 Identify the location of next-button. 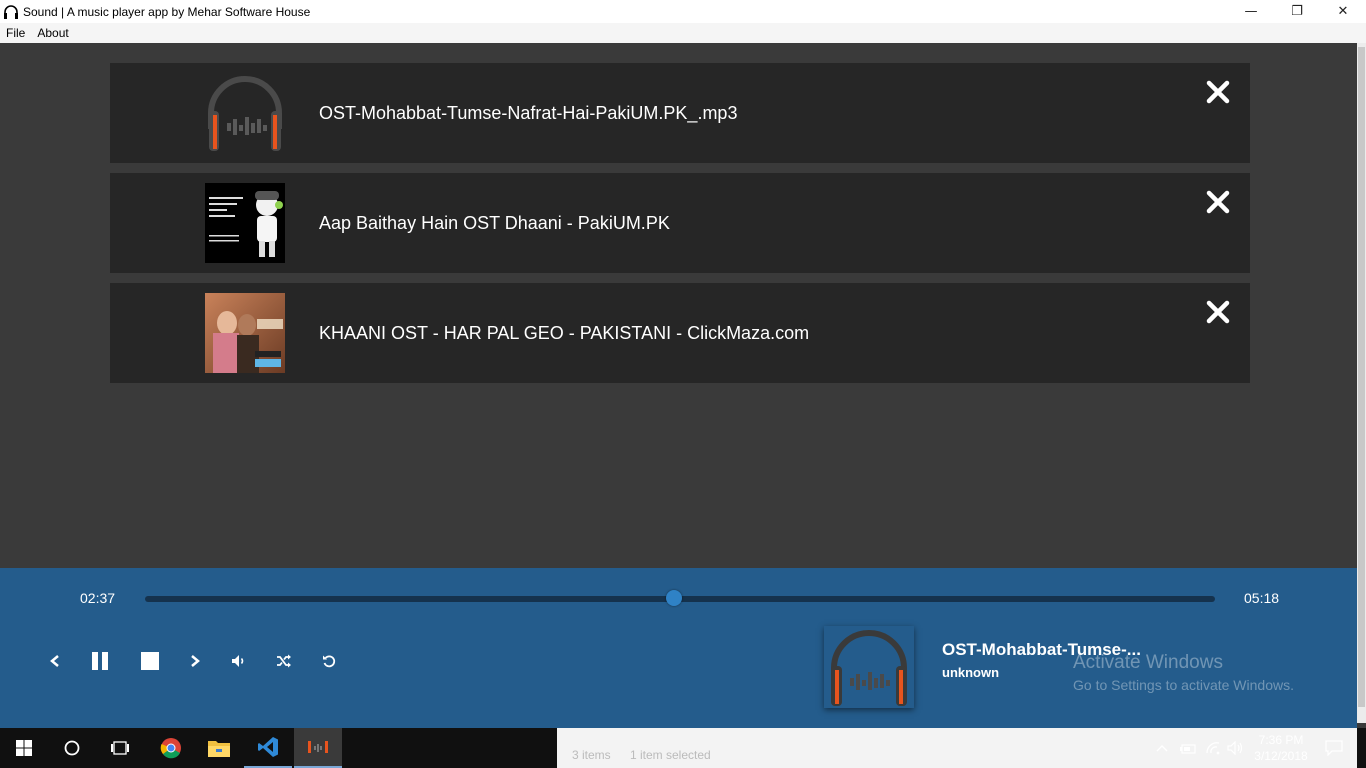
(195, 661).